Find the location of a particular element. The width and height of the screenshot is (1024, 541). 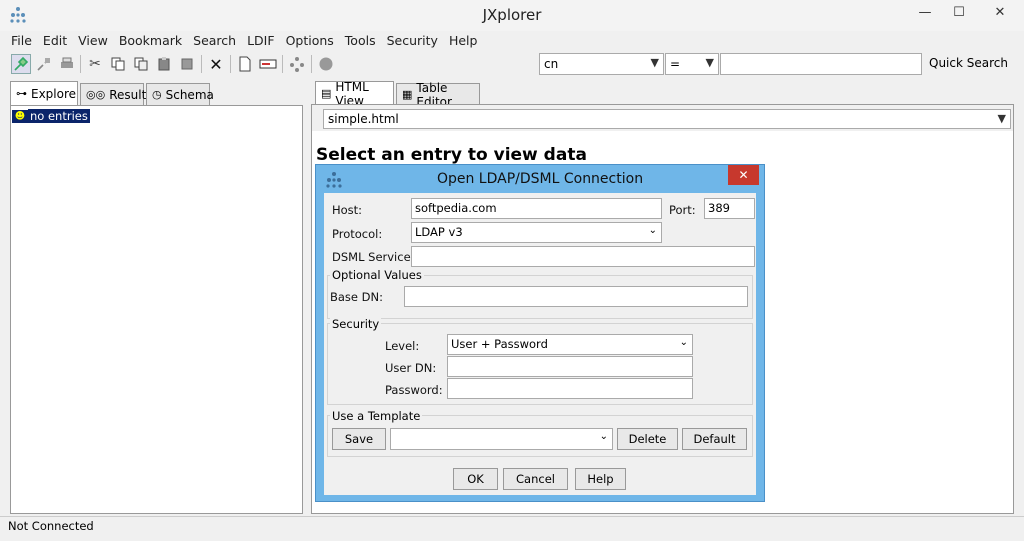

paste-alias-icon is located at coordinates (187, 64).